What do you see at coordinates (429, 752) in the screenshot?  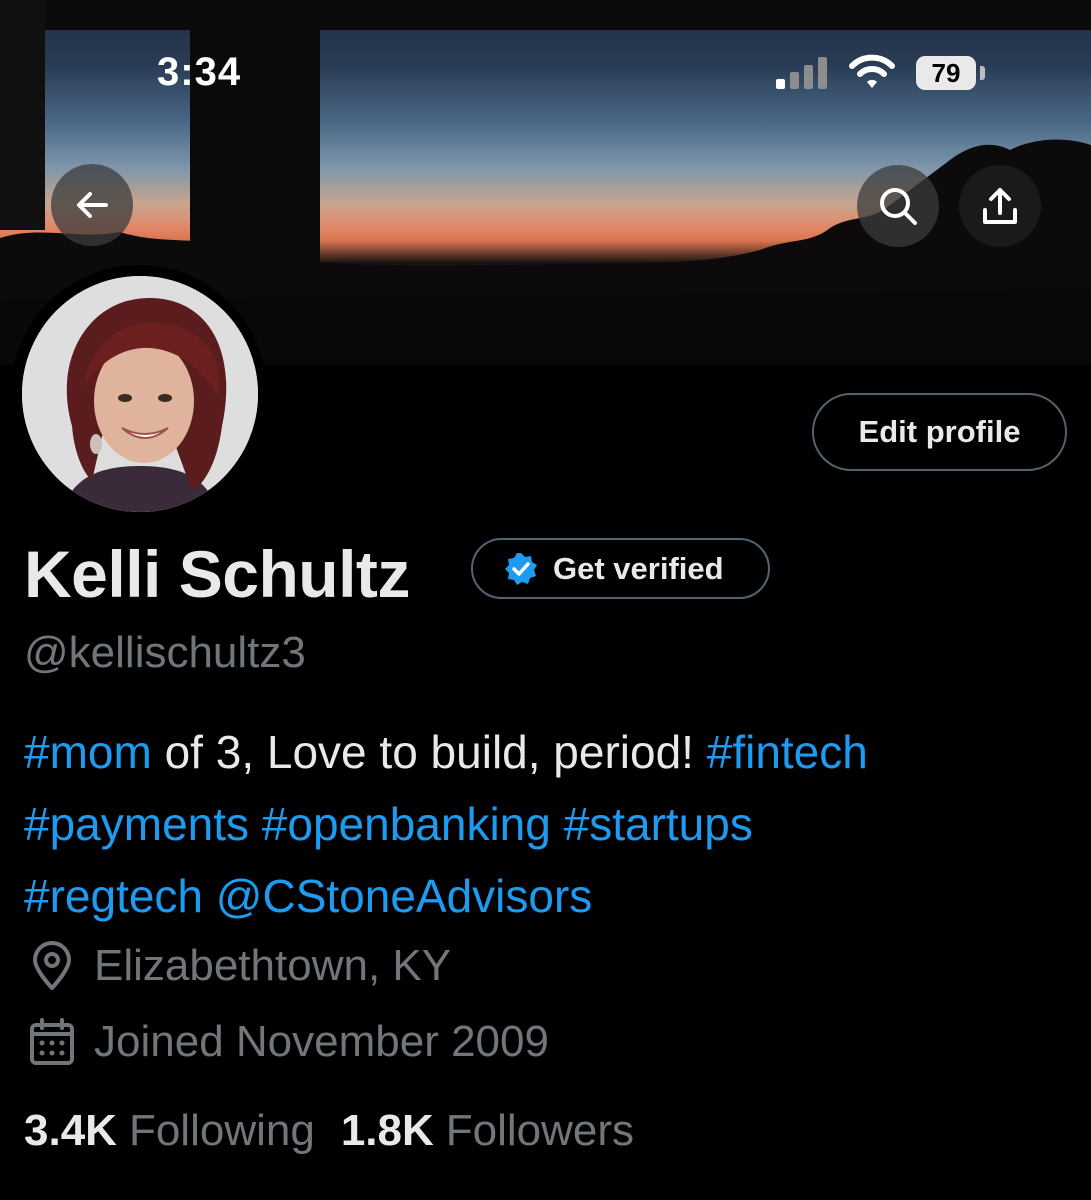 I see `bio-text: of 3, Love to build, period!` at bounding box center [429, 752].